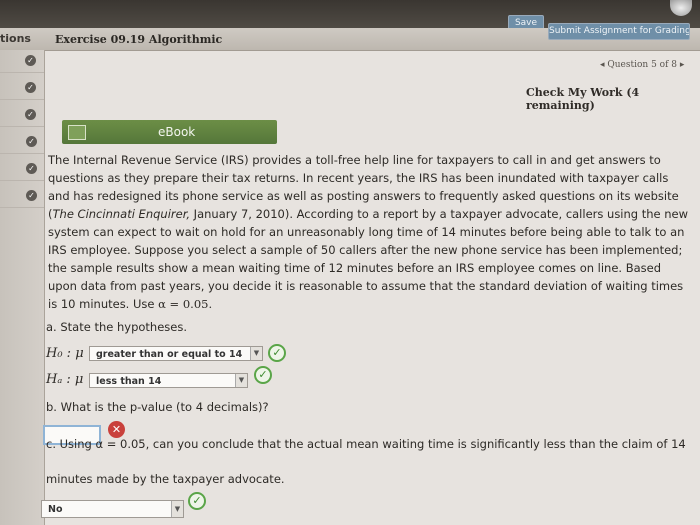  I want to click on submit-assignment-button: Submit Assignment for Grading, so click(619, 31).